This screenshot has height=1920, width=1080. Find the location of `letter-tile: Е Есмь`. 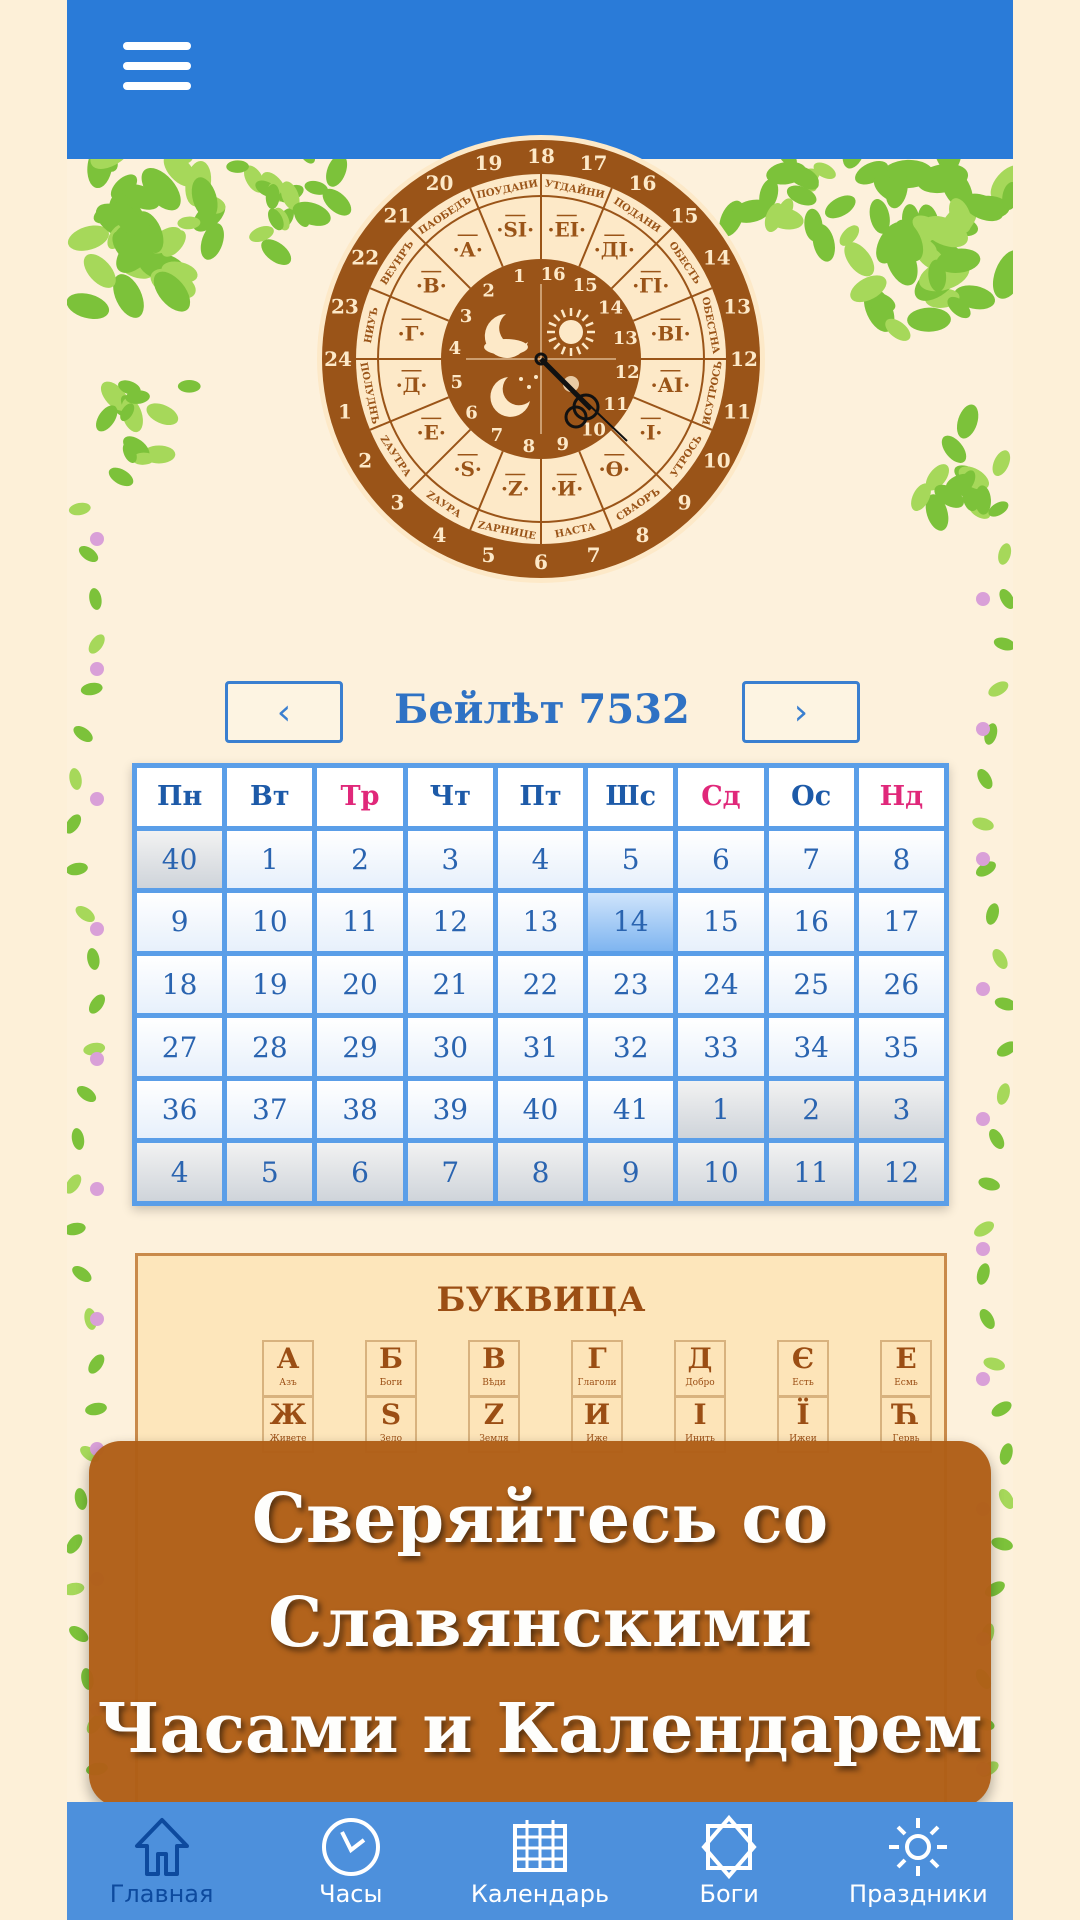

letter-tile: Е Есмь is located at coordinates (906, 1368).